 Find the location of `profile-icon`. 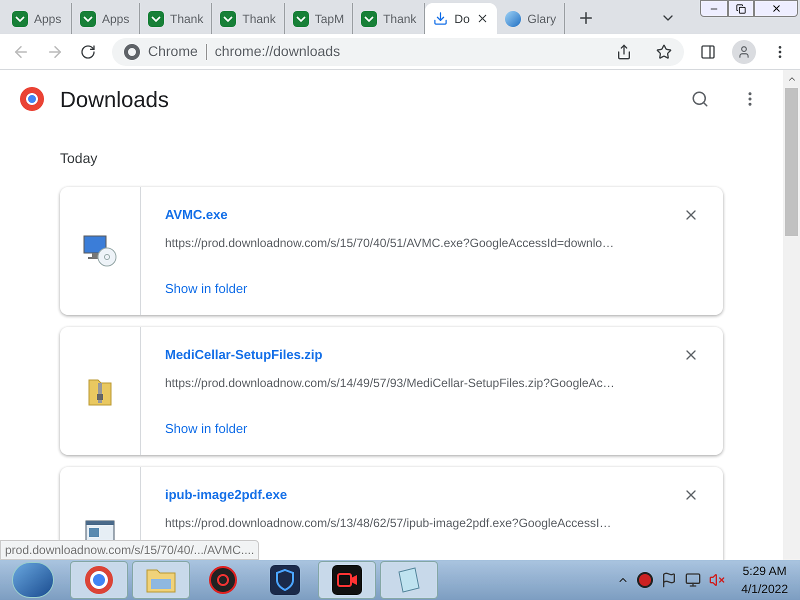

profile-icon is located at coordinates (744, 52).